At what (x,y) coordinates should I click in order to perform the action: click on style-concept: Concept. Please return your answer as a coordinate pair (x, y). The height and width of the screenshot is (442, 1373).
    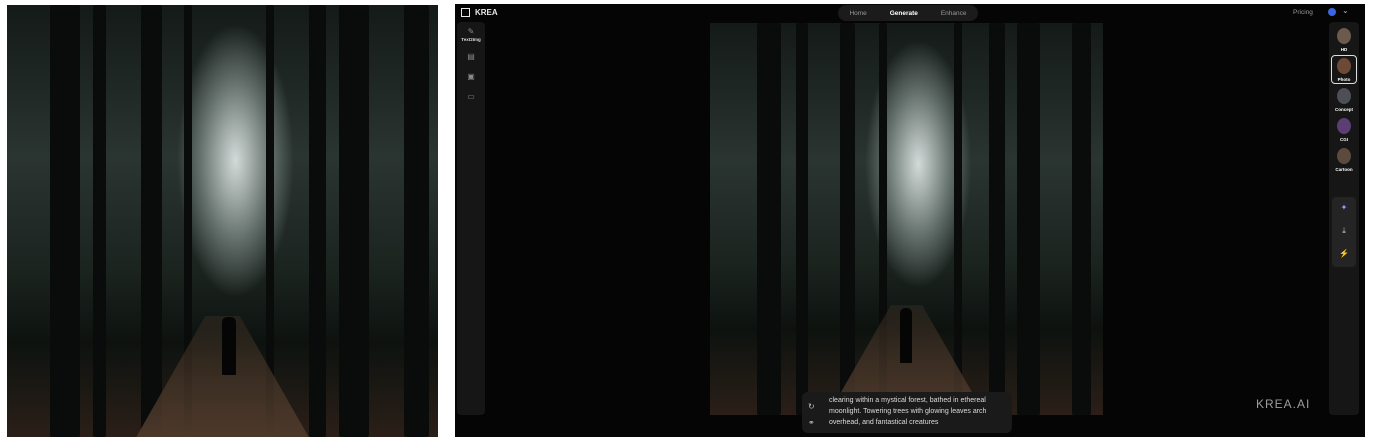
    Looking at the image, I should click on (1344, 99).